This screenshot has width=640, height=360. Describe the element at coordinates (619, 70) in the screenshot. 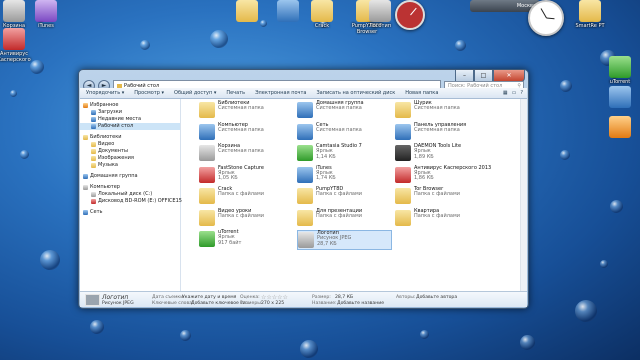

I see `desktop-icon: uTorrent` at that location.